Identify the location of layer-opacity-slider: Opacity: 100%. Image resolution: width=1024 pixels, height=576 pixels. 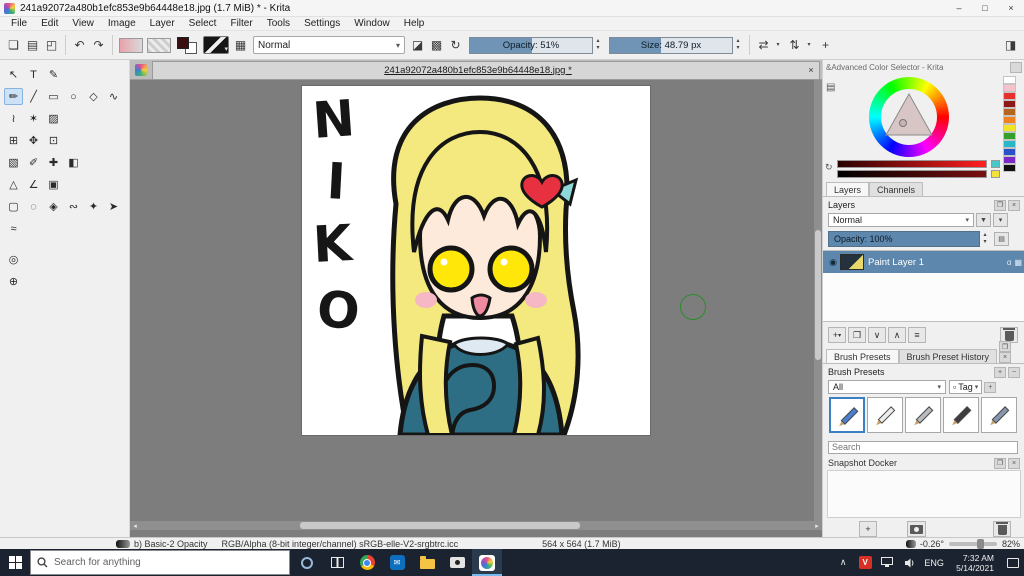
(904, 239).